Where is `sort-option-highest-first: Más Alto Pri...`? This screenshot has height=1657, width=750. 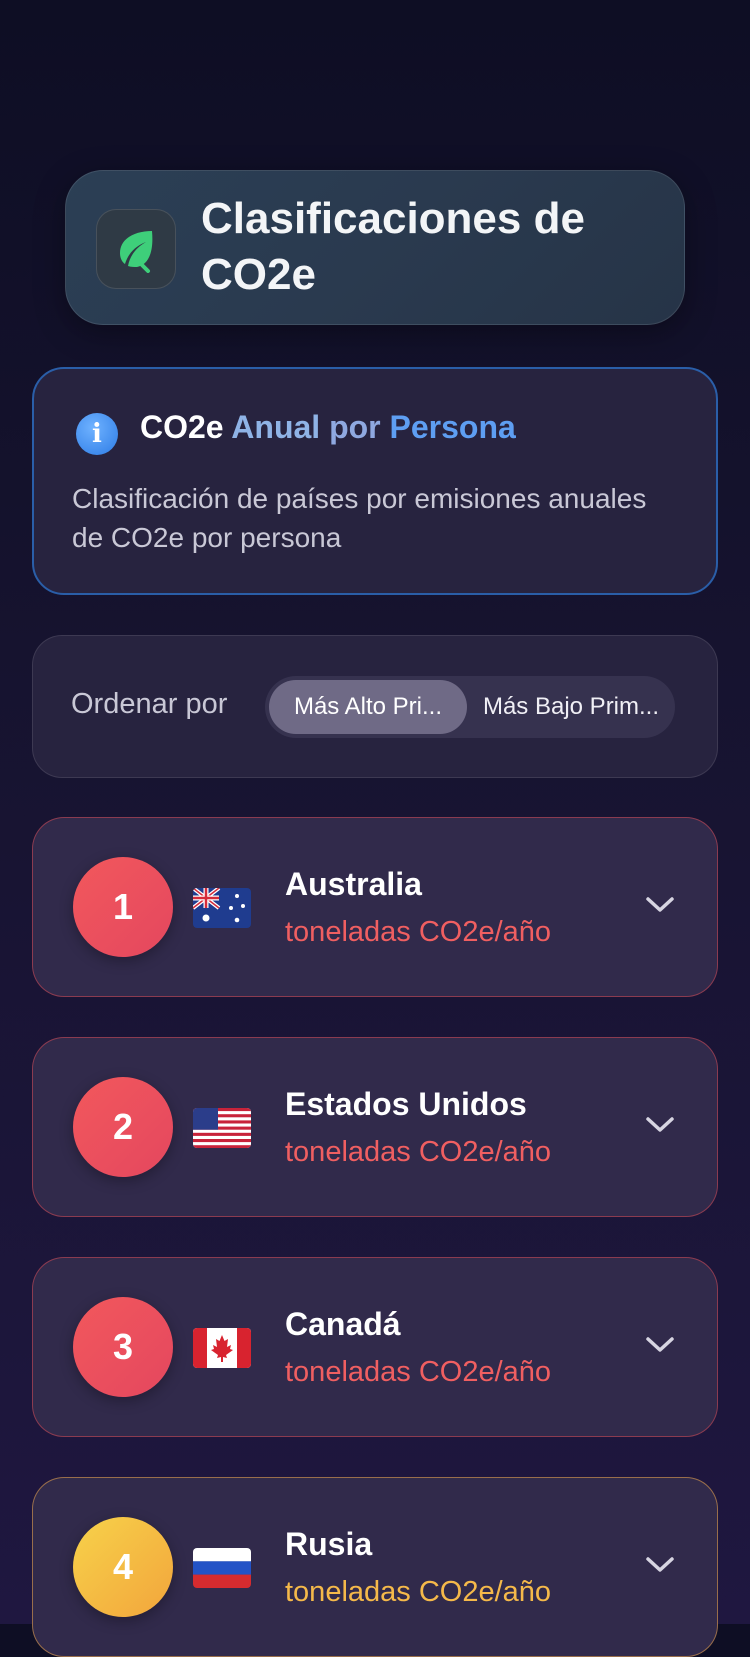
sort-option-highest-first: Más Alto Pri... is located at coordinates (368, 707).